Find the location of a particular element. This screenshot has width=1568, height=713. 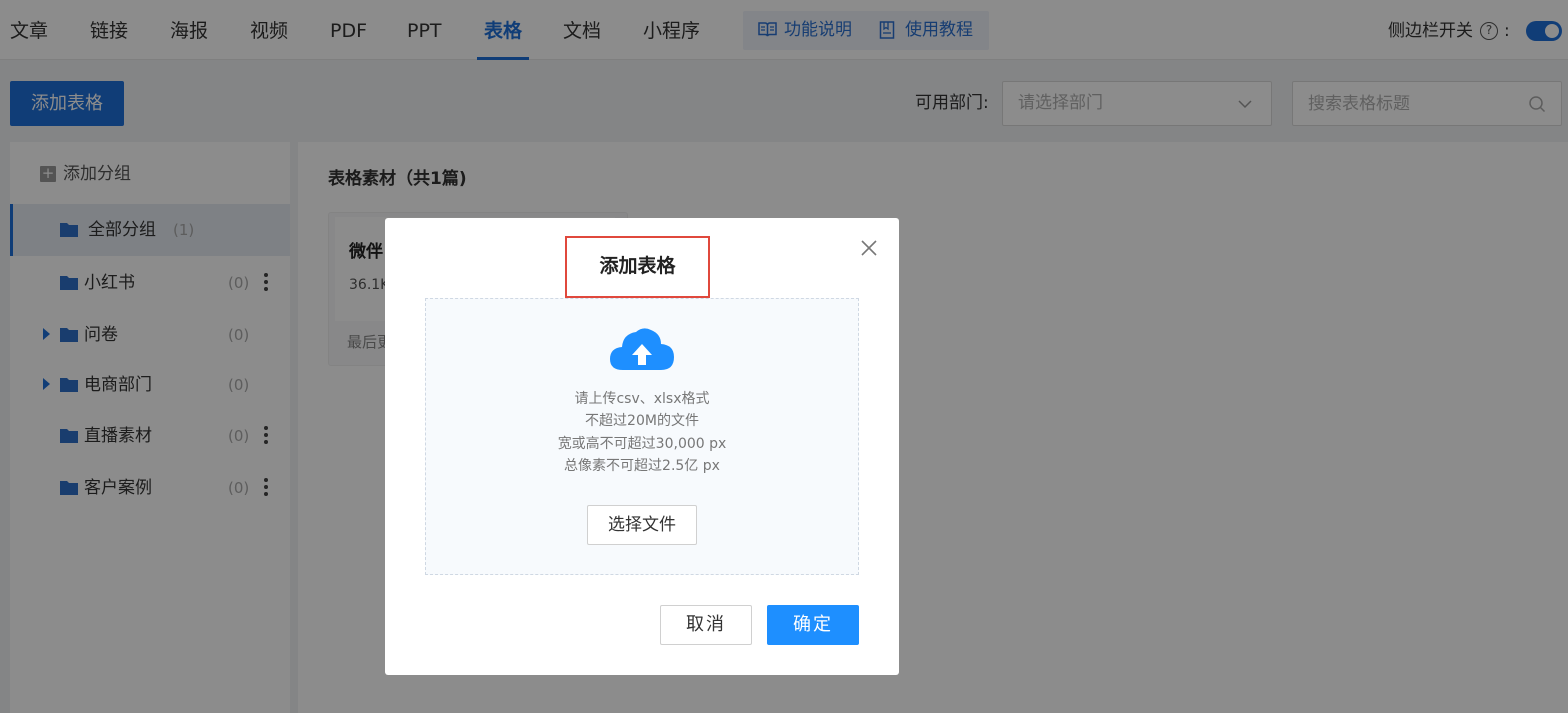

cancel-button: 取消 is located at coordinates (706, 625).